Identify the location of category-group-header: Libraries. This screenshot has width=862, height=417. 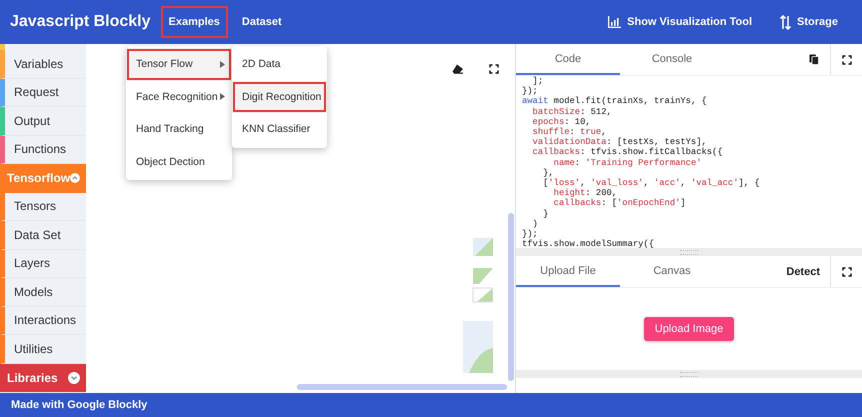
(43, 378).